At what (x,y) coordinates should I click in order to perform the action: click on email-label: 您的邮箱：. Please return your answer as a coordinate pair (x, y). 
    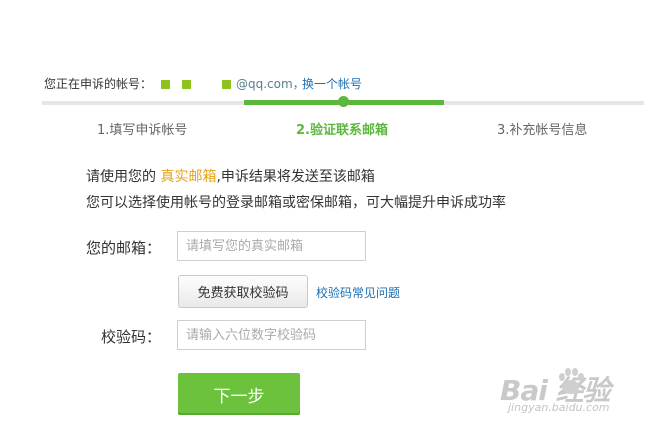
    Looking at the image, I should click on (124, 248).